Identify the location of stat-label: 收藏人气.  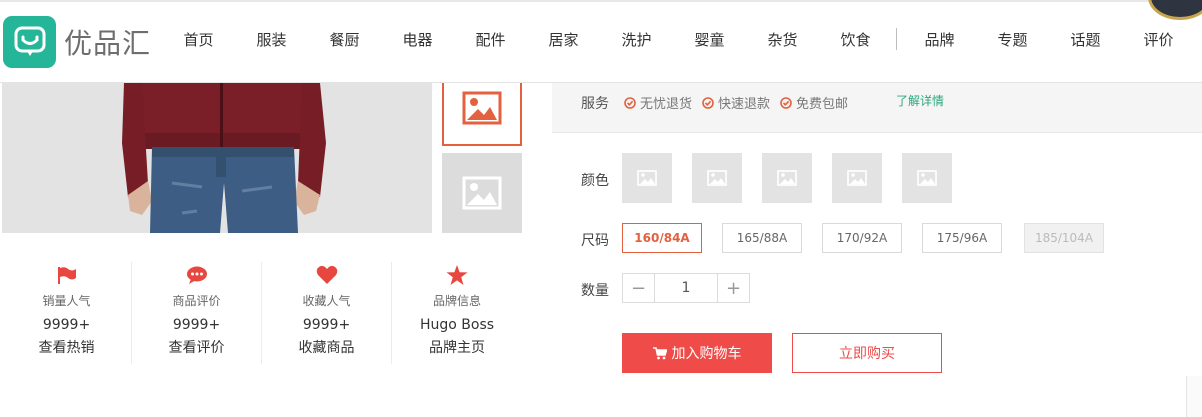
(326, 301).